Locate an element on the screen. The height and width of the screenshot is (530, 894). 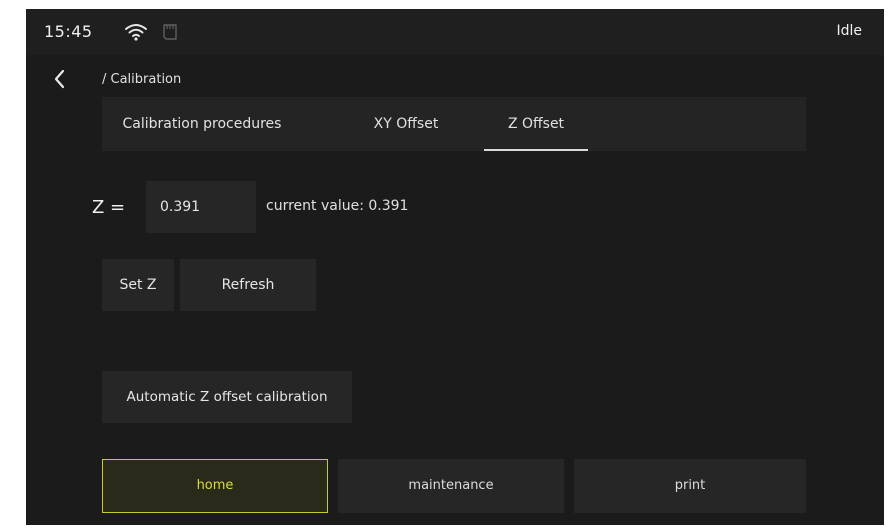
tab-xy-offset: XY Offset is located at coordinates (406, 124).